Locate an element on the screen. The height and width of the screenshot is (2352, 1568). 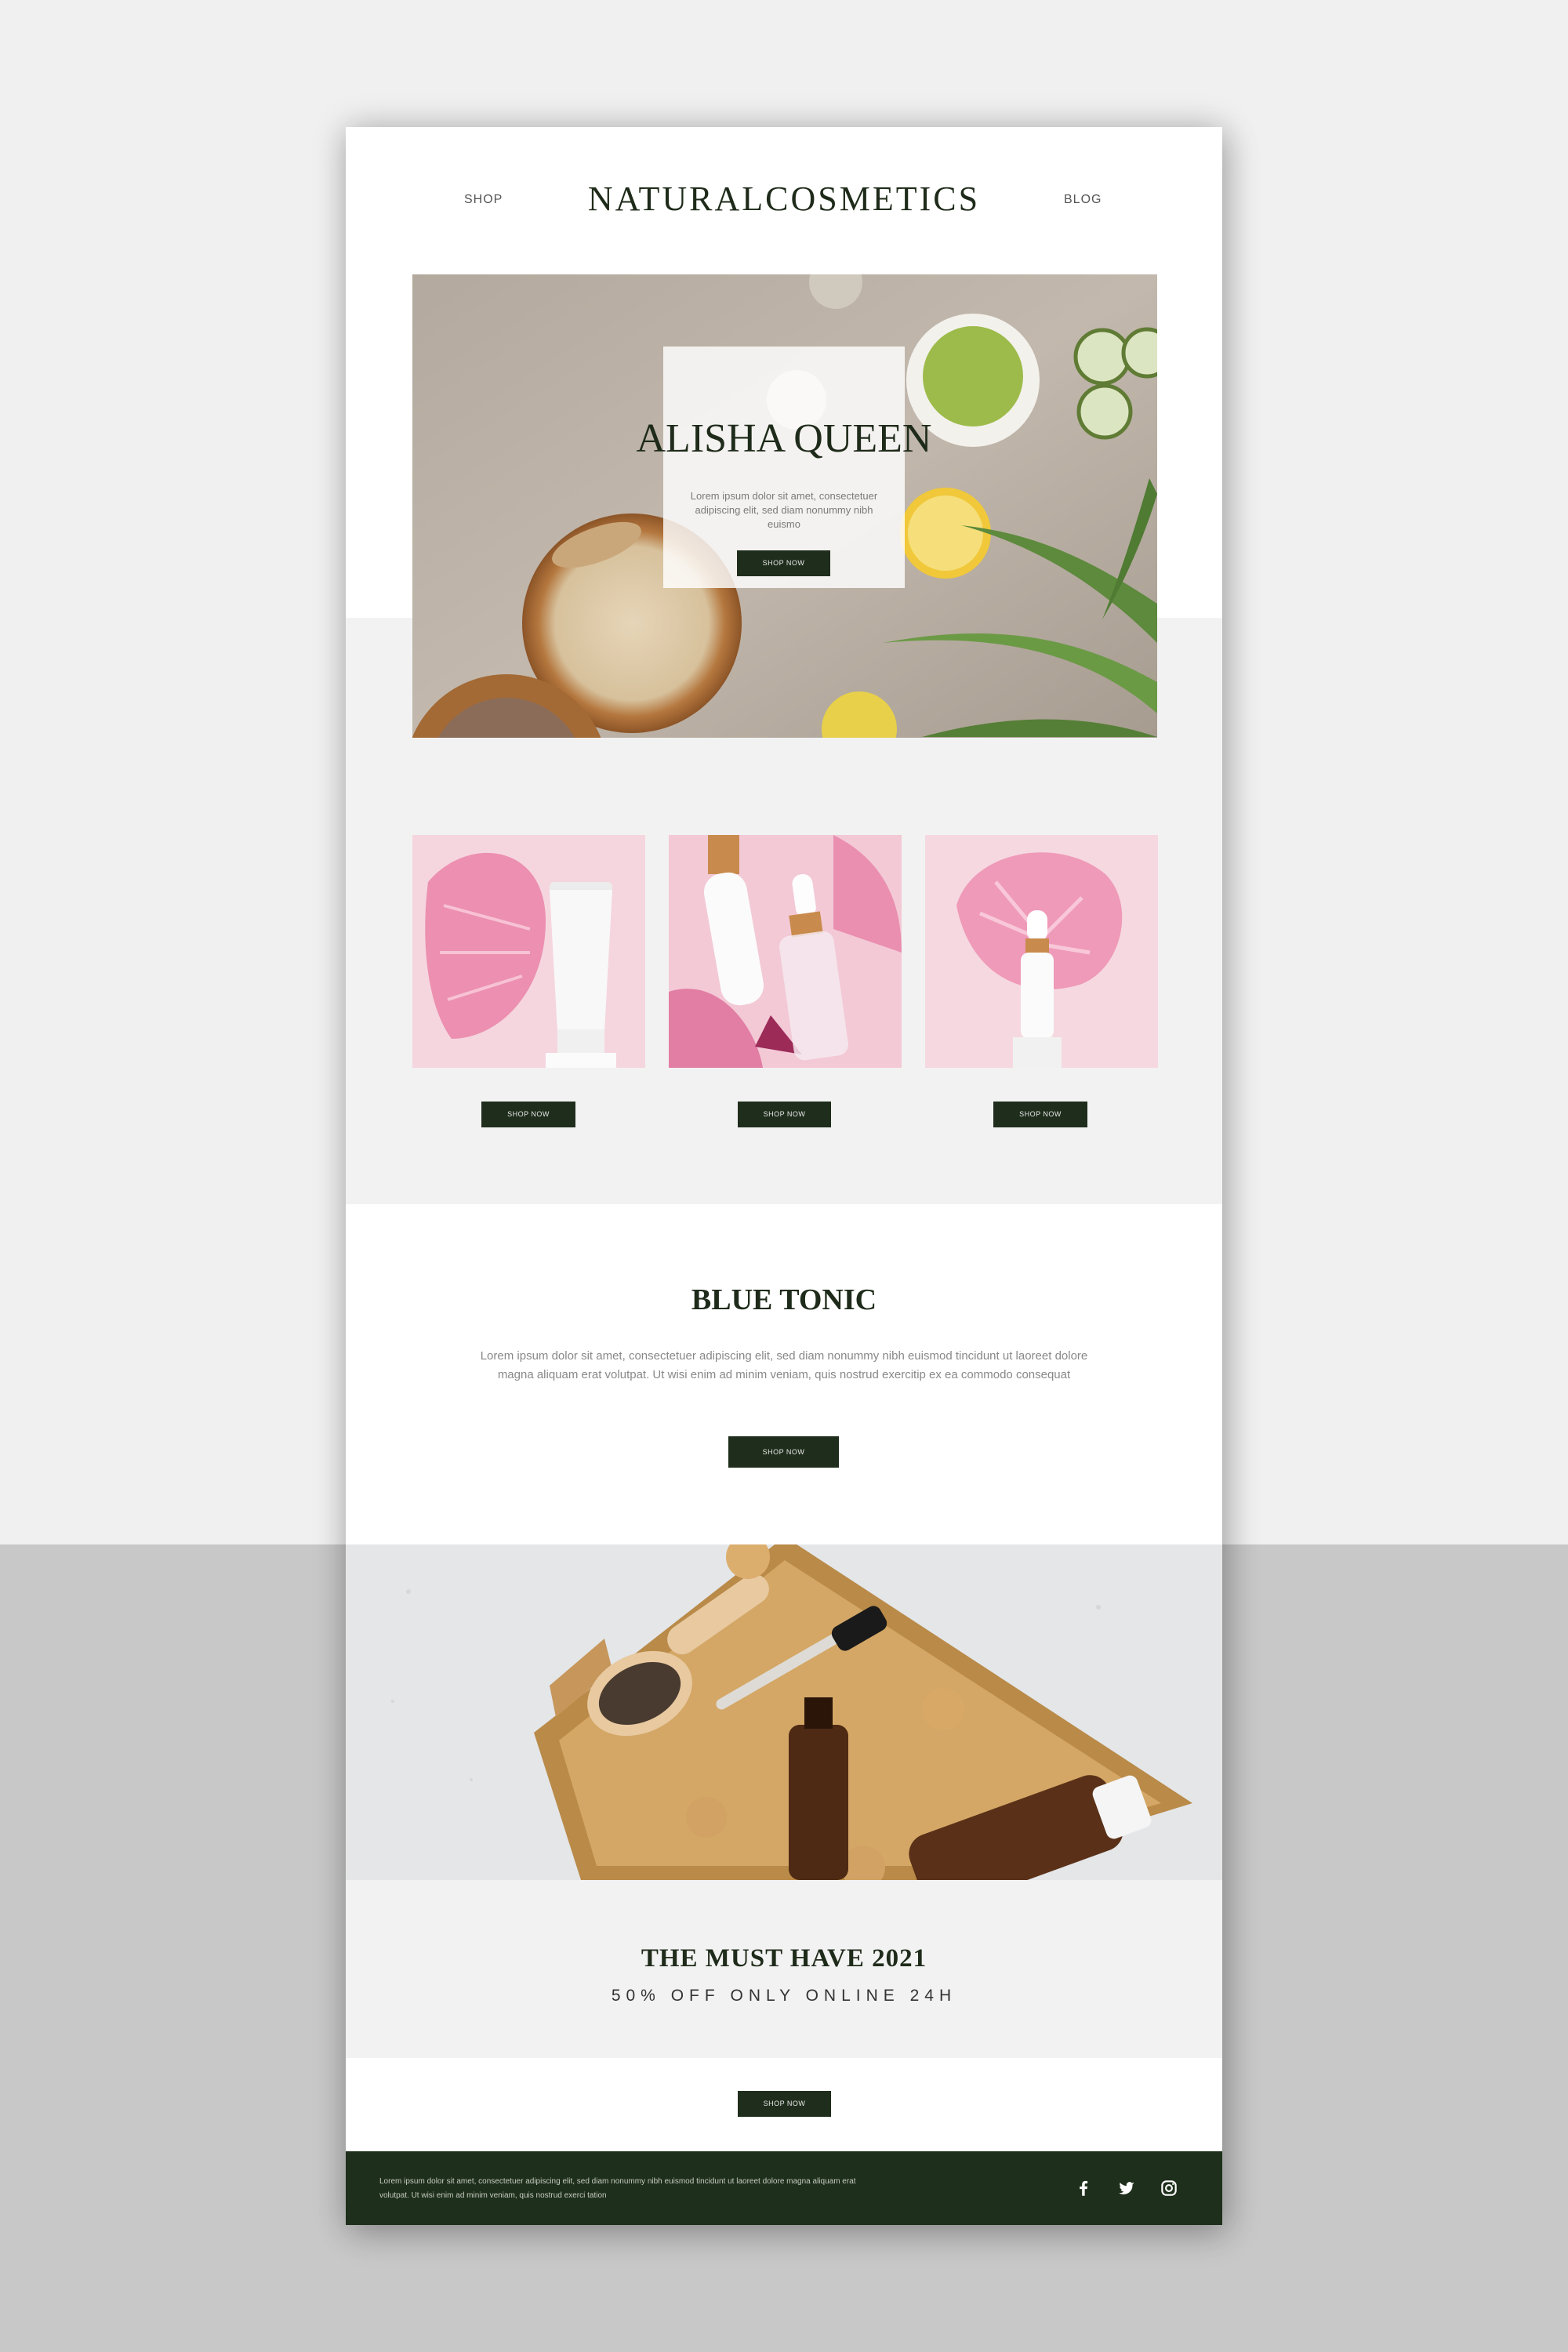
tray-products-image is located at coordinates (784, 1712).